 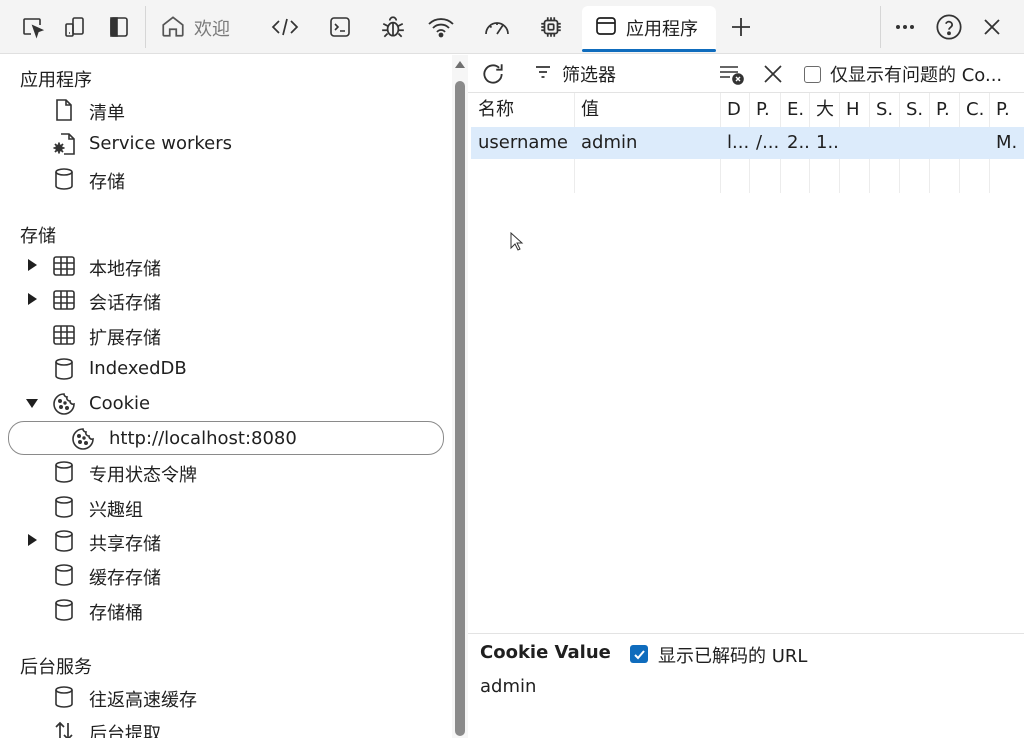 What do you see at coordinates (32, 403) in the screenshot?
I see `collapse-arrow-icon` at bounding box center [32, 403].